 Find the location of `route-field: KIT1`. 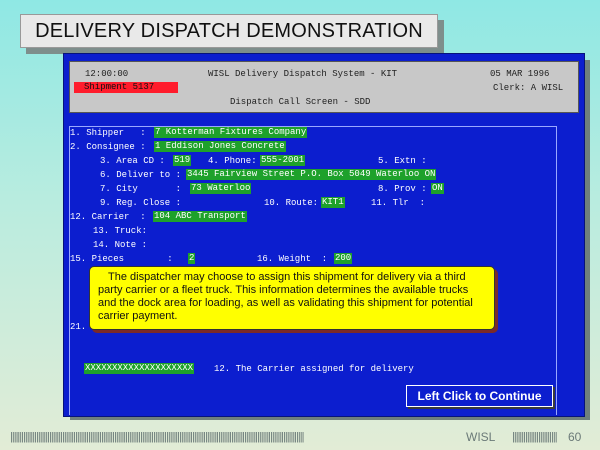

route-field: KIT1 is located at coordinates (333, 202).